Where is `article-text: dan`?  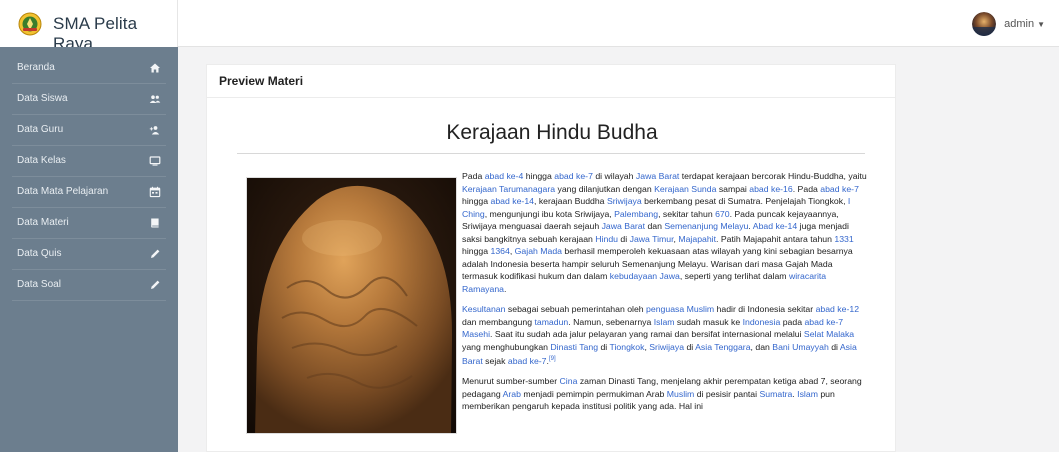
article-text: dan is located at coordinates (655, 226).